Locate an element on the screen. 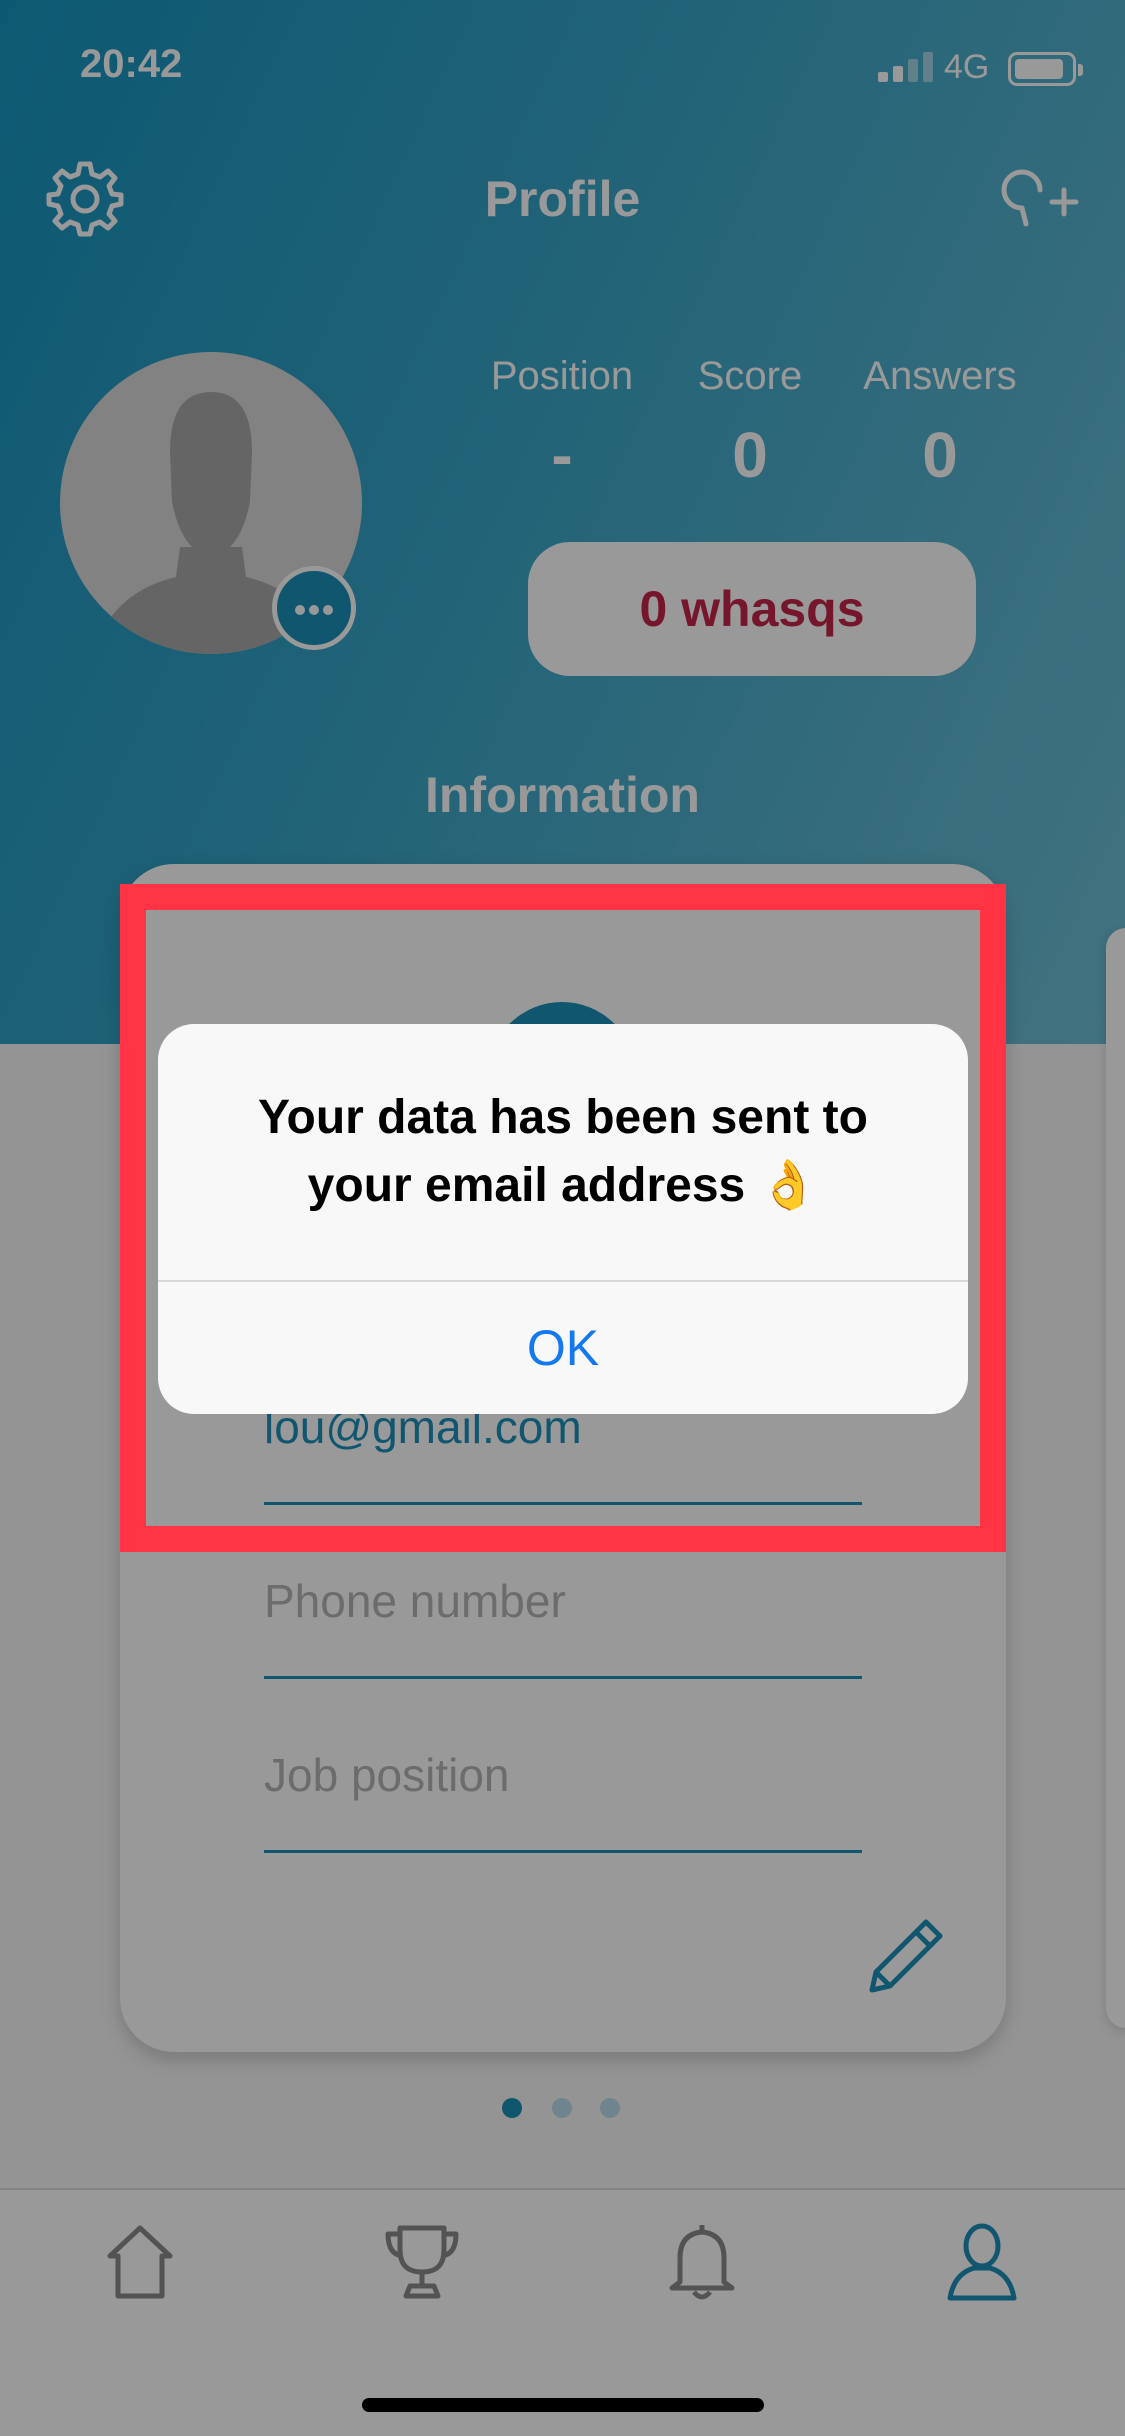 This screenshot has width=1125, height=2436. ok-button: OK is located at coordinates (563, 1348).